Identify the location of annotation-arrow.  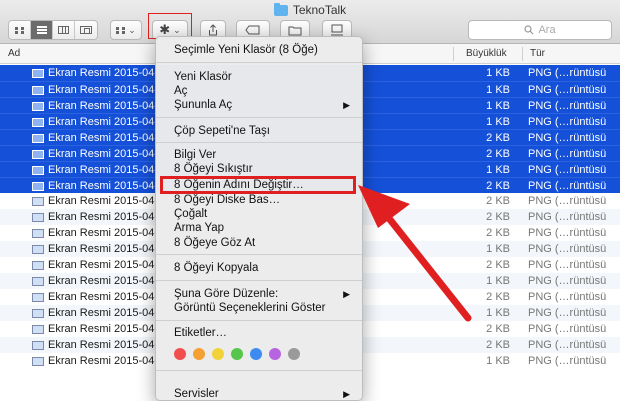
(415, 253).